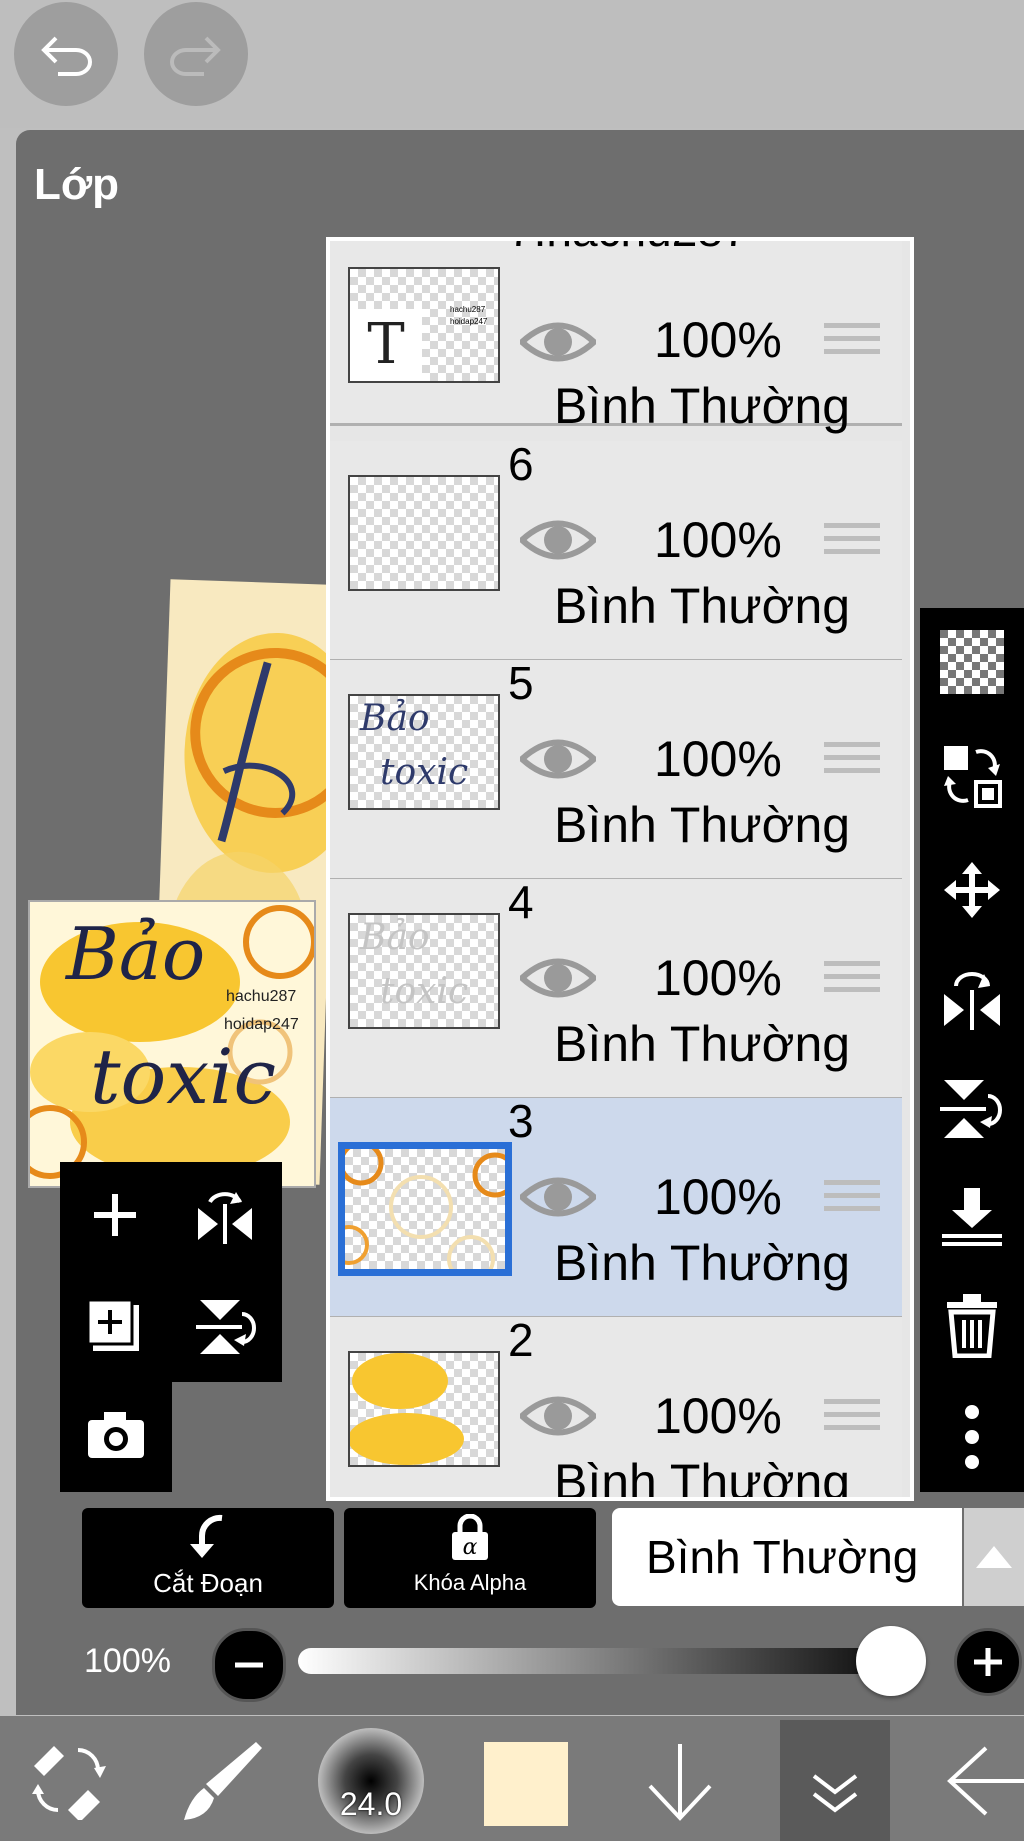 This screenshot has width=1024, height=1841. Describe the element at coordinates (386, 345) in the screenshot. I see `text-layer-icon: T` at that location.